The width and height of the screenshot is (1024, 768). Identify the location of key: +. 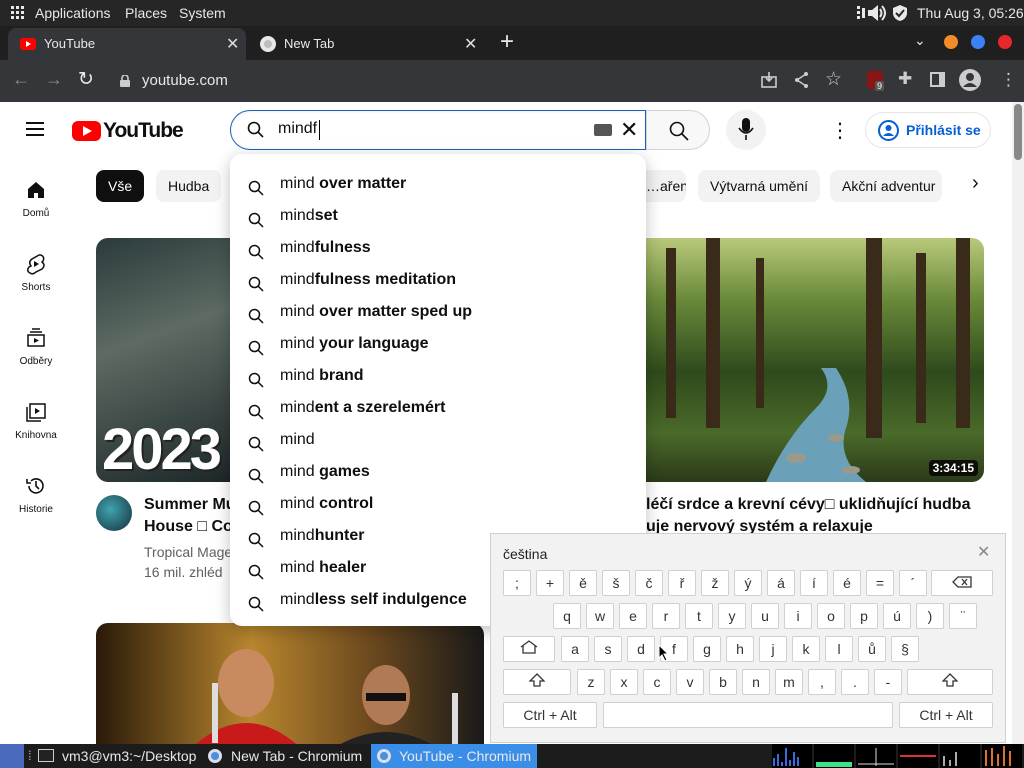
(550, 583).